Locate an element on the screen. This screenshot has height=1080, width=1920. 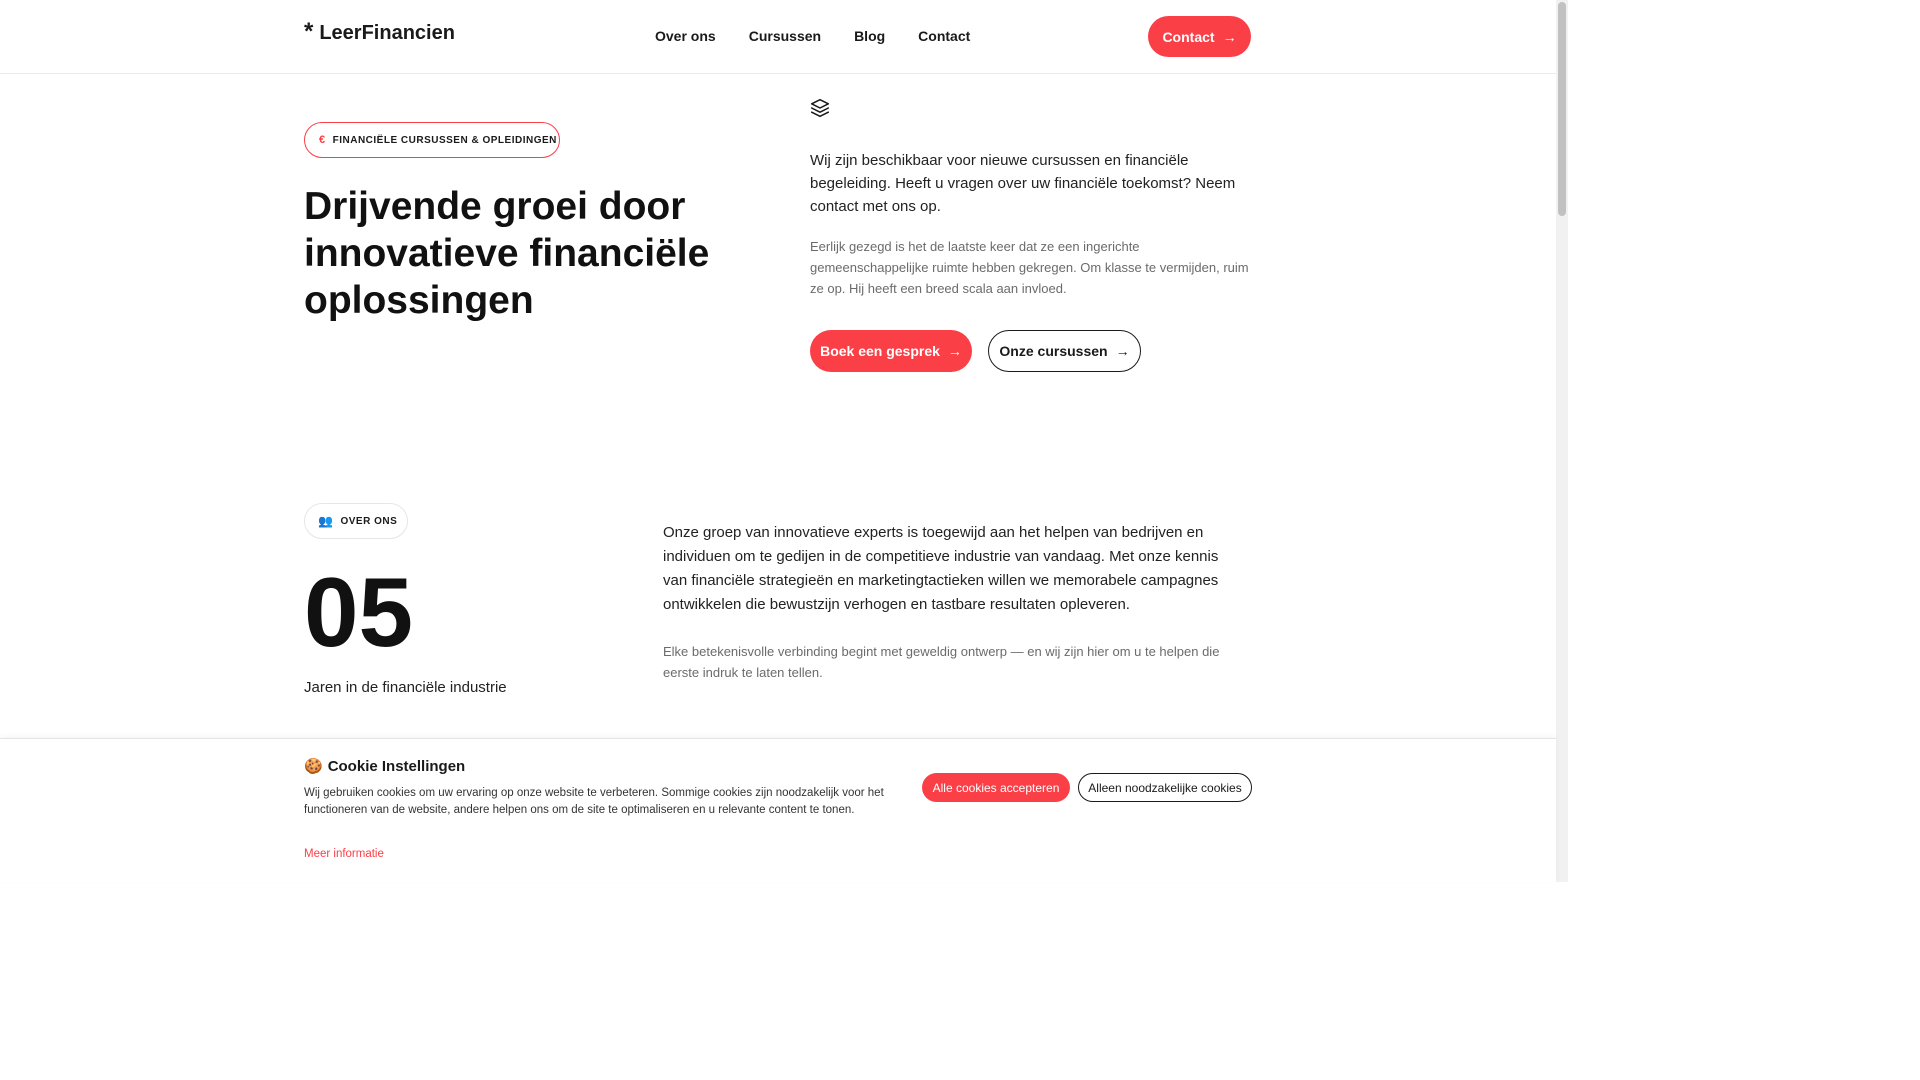
logo: * LeerFinancien is located at coordinates (379, 31).